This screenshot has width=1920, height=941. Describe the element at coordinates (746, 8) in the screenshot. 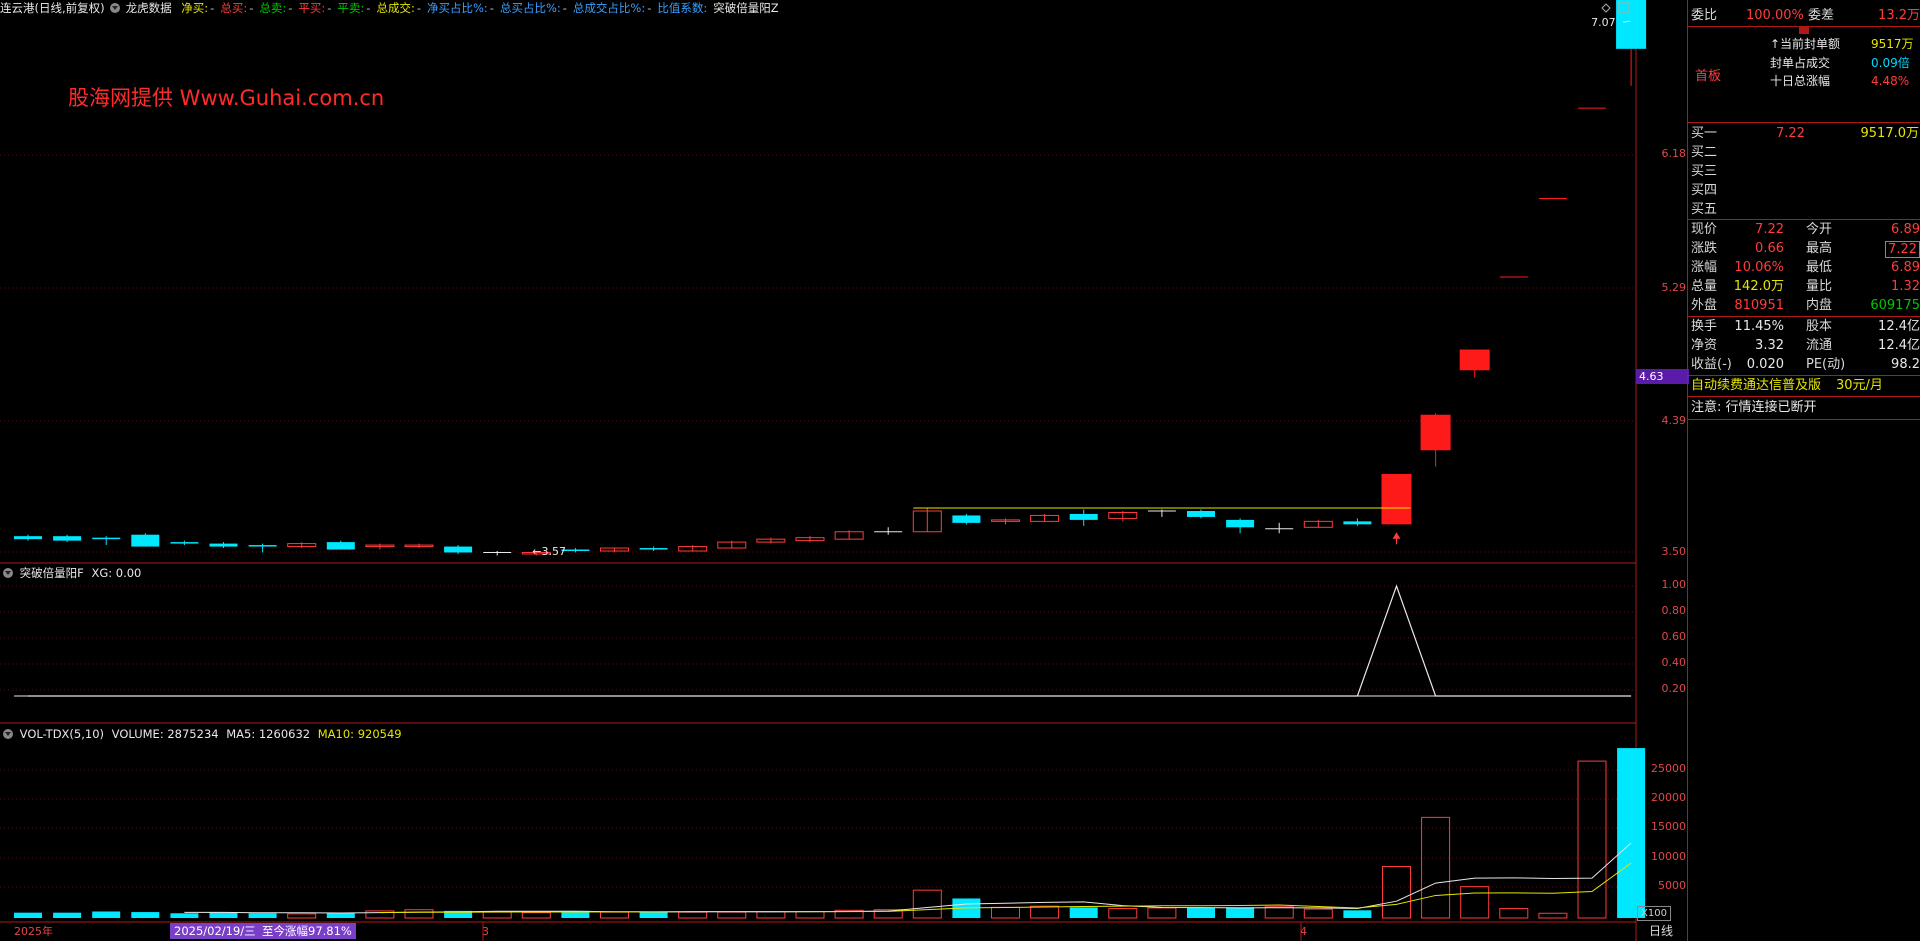

I see `toolbar-item: 突破倍量阳Z` at that location.